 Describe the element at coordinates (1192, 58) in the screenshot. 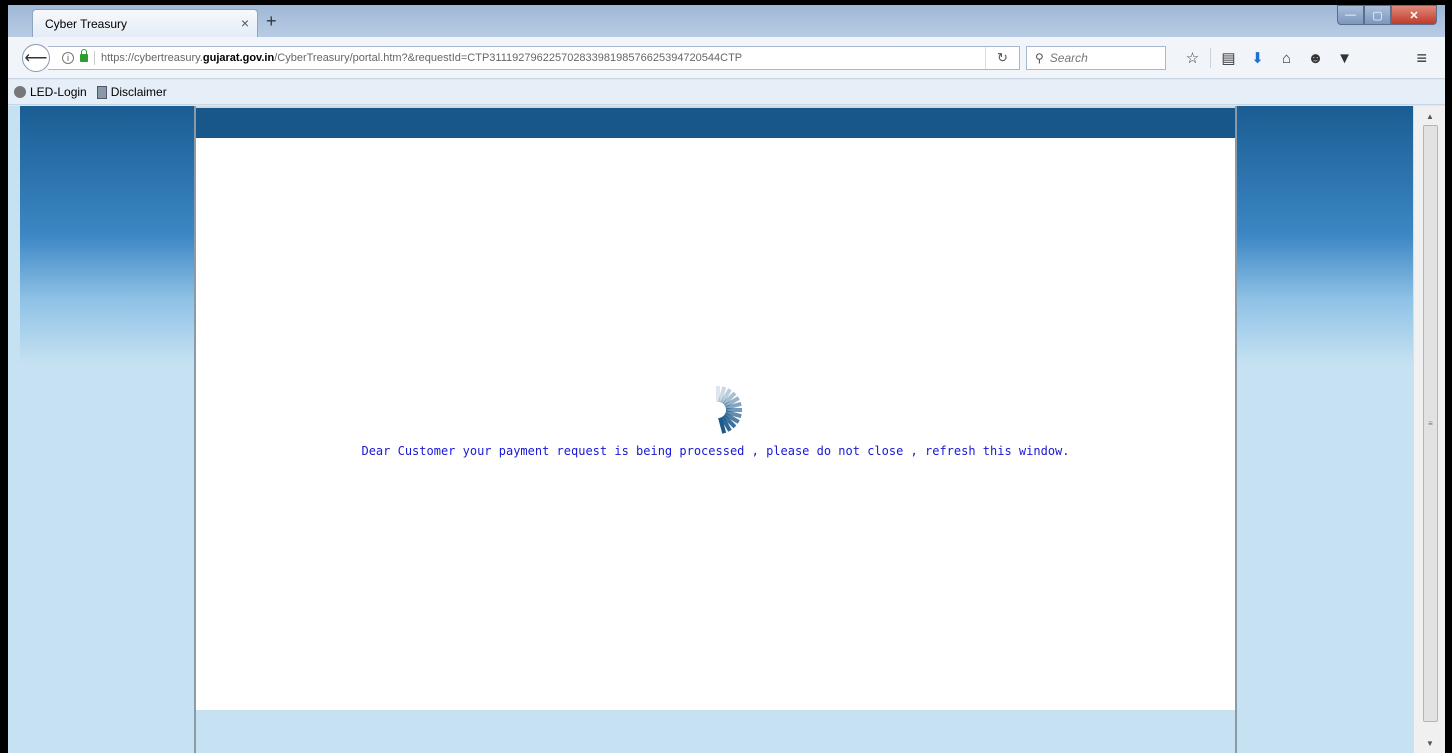

I see `bookmark-star-icon: ☆` at that location.